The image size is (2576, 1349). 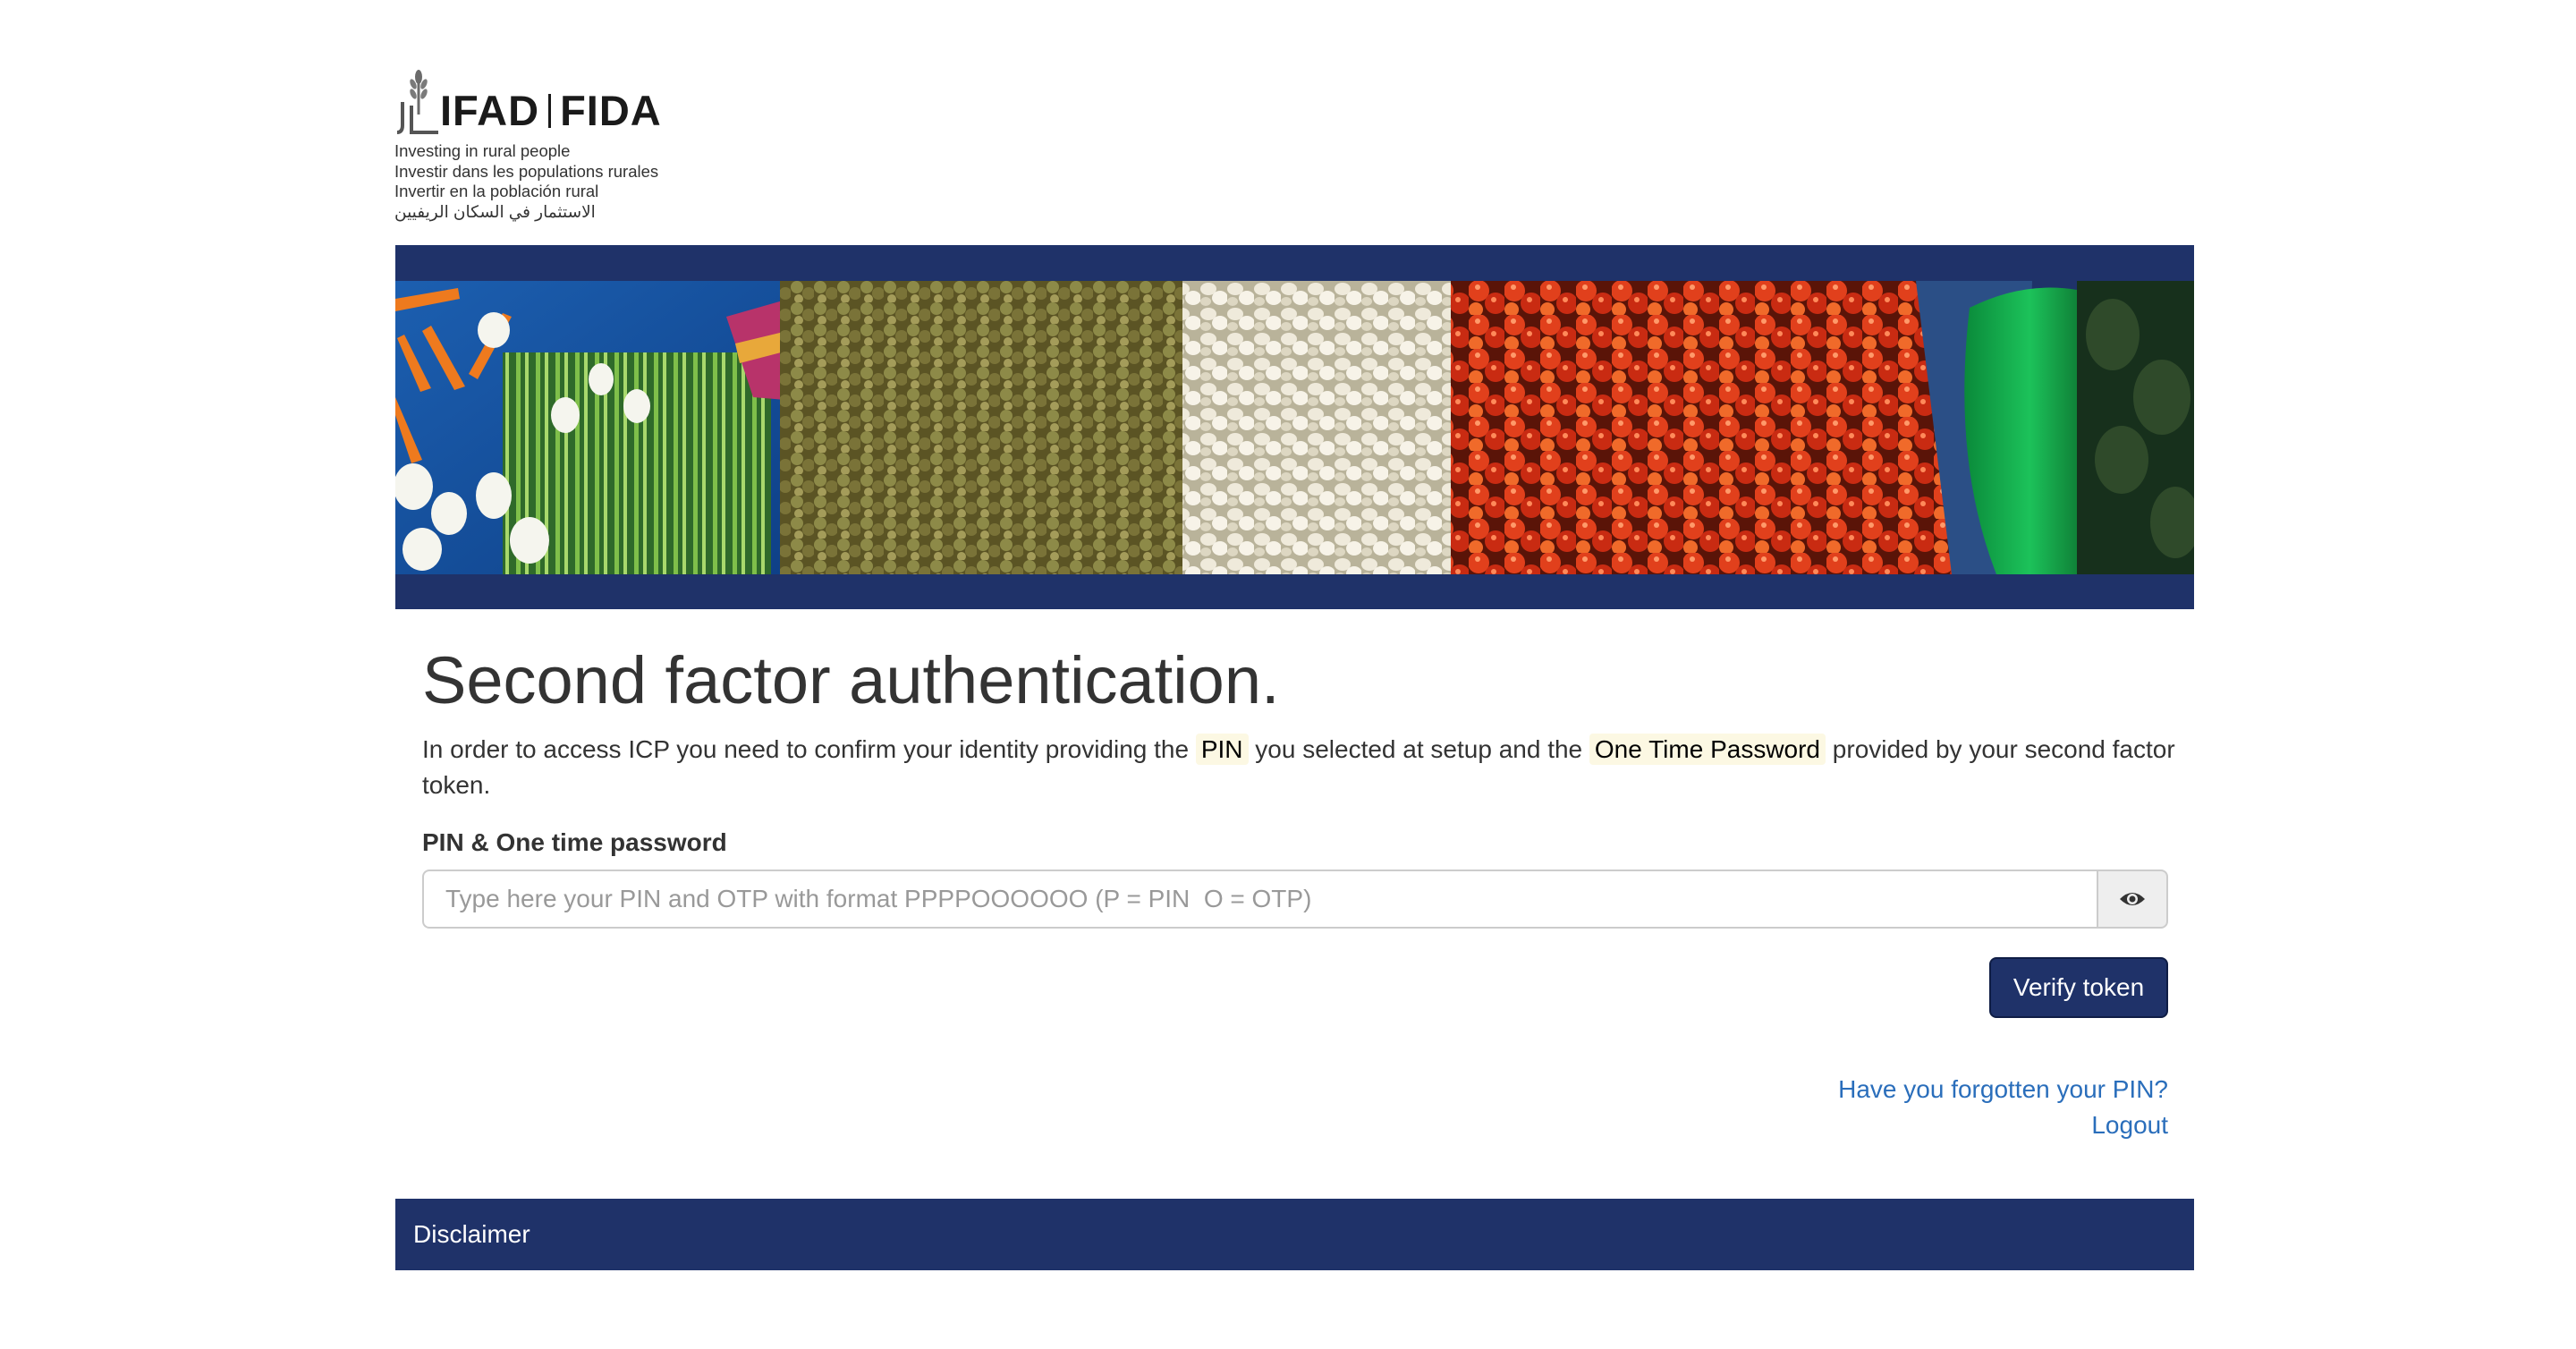 I want to click on logo-divider, so click(x=550, y=111).